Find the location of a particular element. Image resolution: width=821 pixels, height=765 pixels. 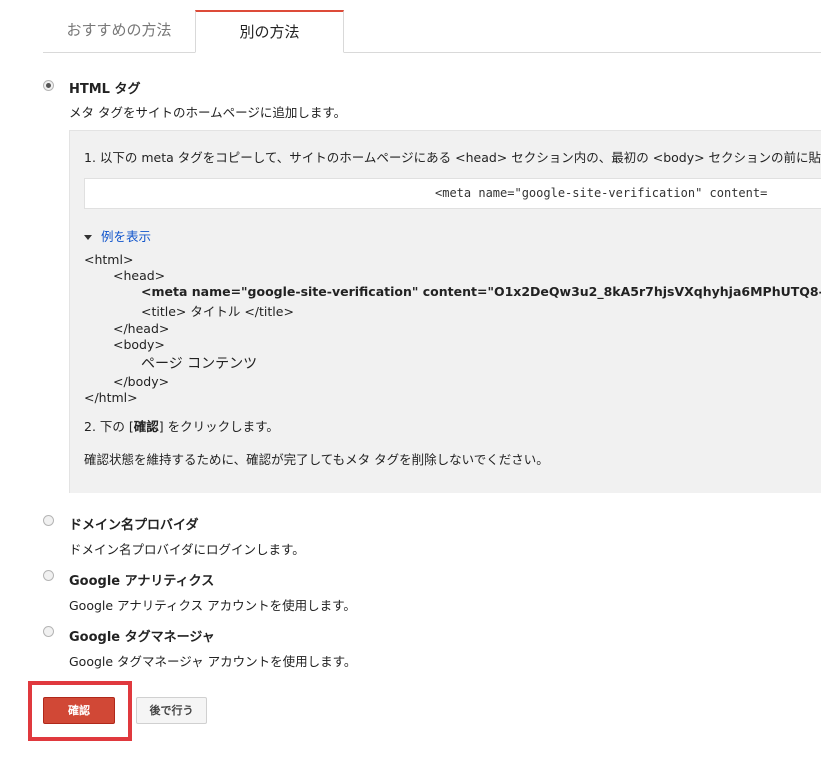

show-example-label: 例を表示 is located at coordinates (126, 236).